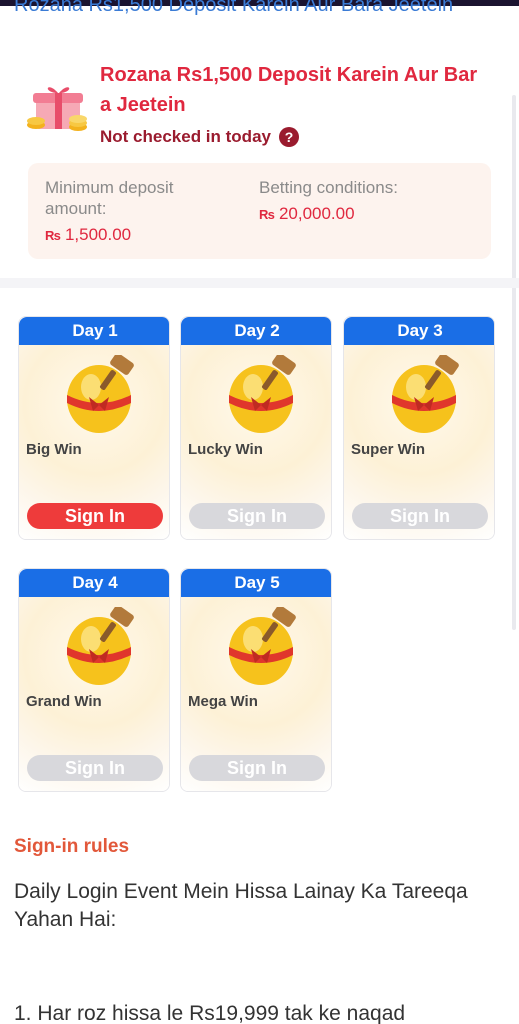 This screenshot has width=519, height=1024. I want to click on section-divider, so click(259, 283).